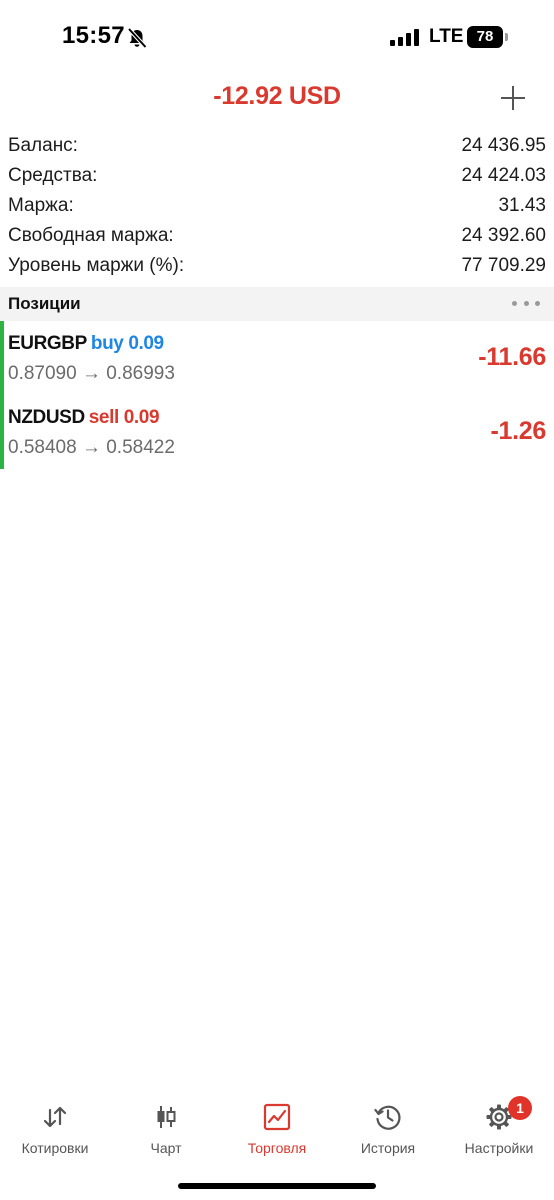 The image size is (554, 1200). Describe the element at coordinates (41, 205) in the screenshot. I see `summary-label: Маржа:` at that location.